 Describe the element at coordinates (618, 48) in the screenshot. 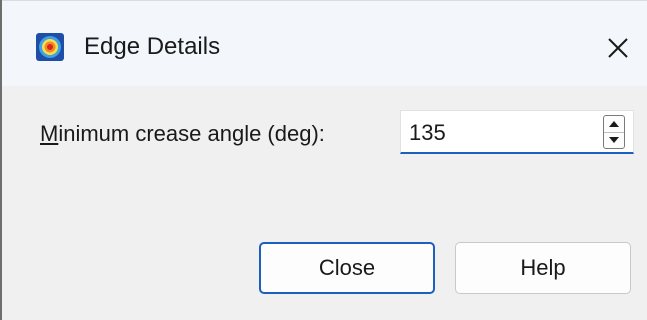

I see `close-icon` at that location.